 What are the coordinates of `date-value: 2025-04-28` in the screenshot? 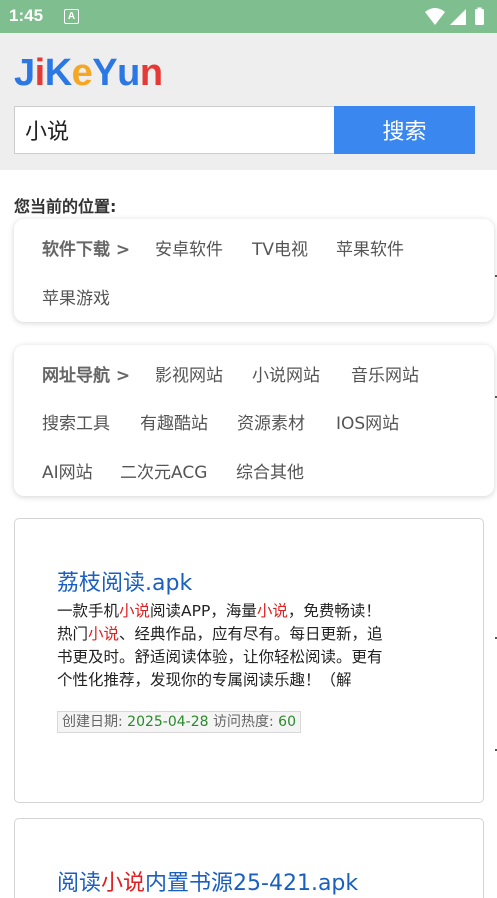 It's located at (168, 722).